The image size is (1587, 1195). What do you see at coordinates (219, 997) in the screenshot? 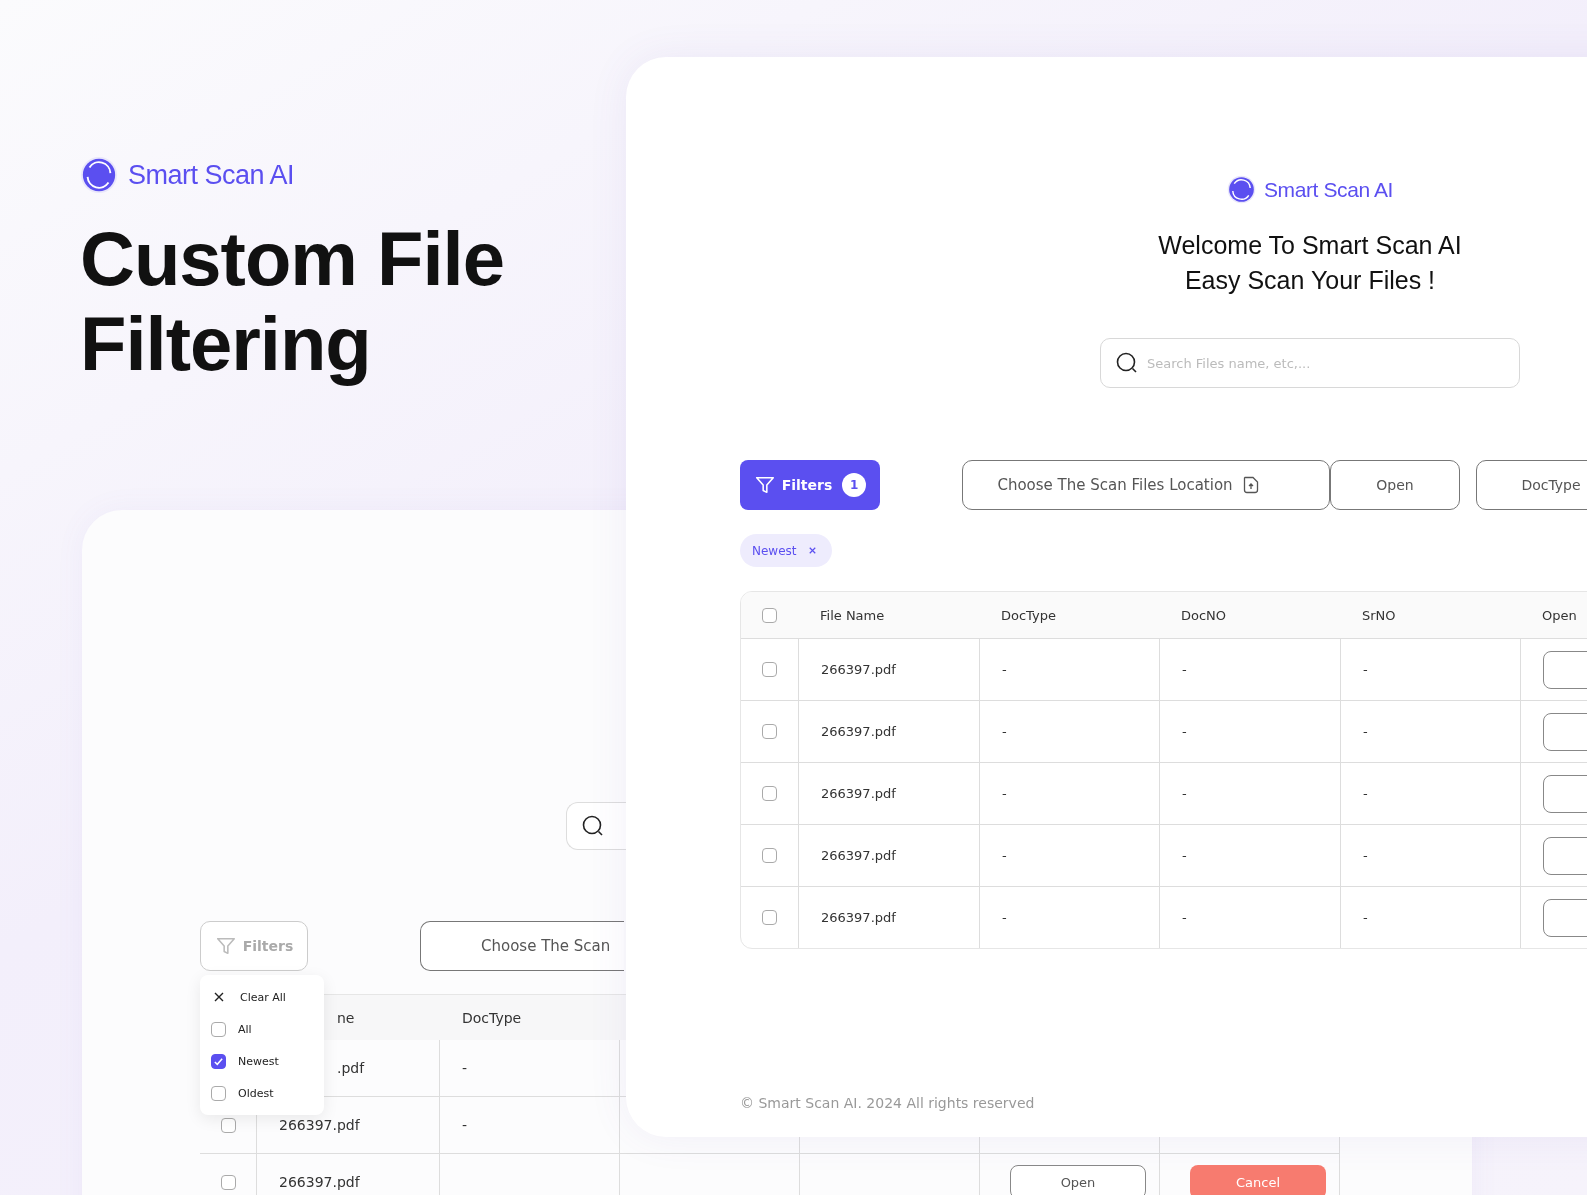
I see `close-icon` at bounding box center [219, 997].